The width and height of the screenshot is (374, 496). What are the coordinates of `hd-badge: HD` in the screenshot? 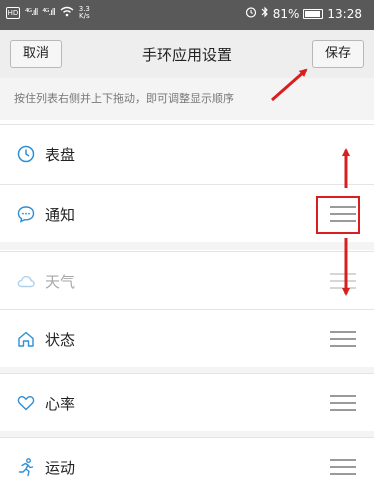 It's located at (13, 13).